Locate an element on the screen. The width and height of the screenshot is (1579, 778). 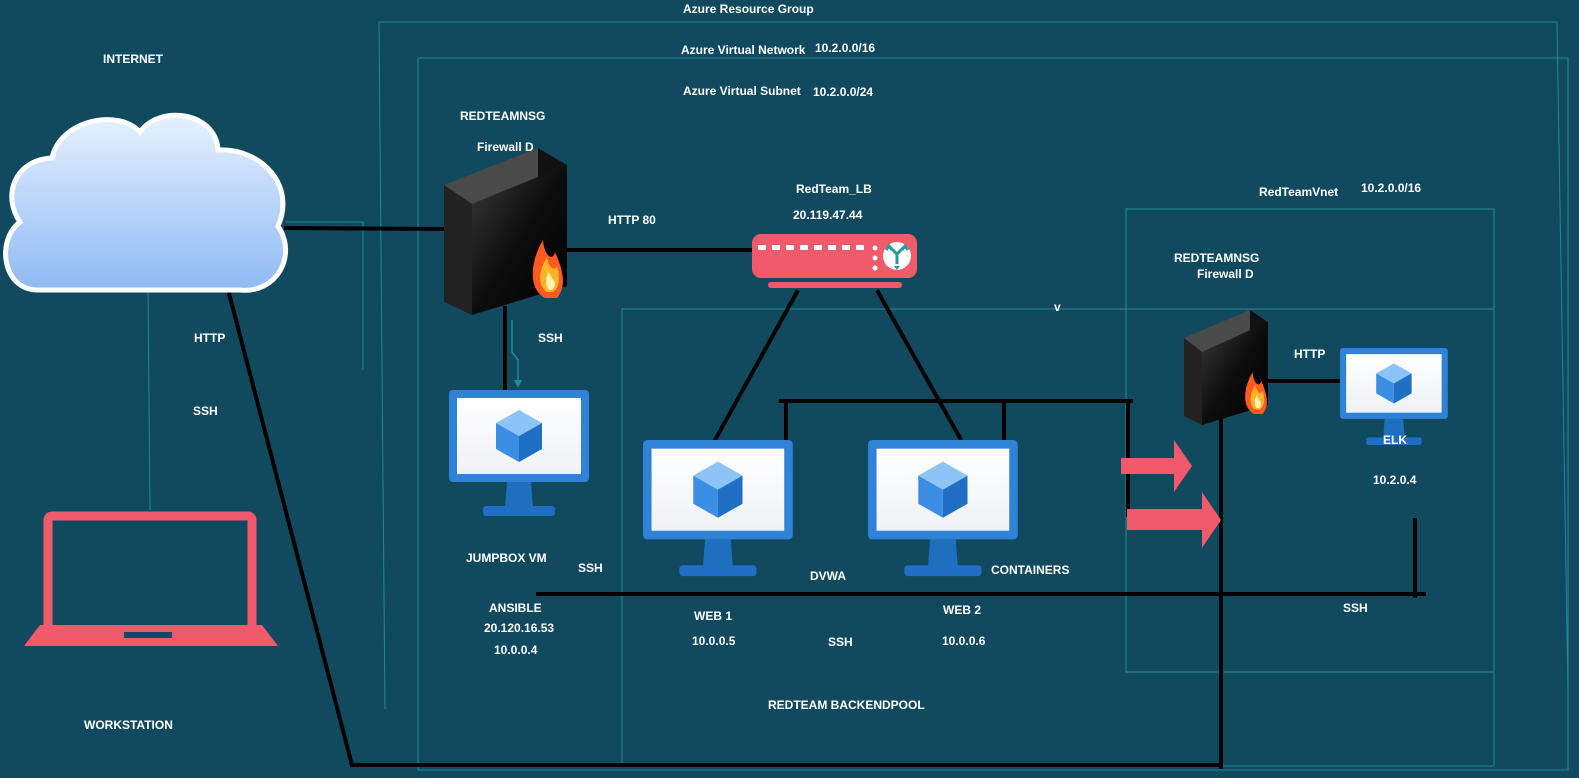
ssh-connector is located at coordinates (516, 354).